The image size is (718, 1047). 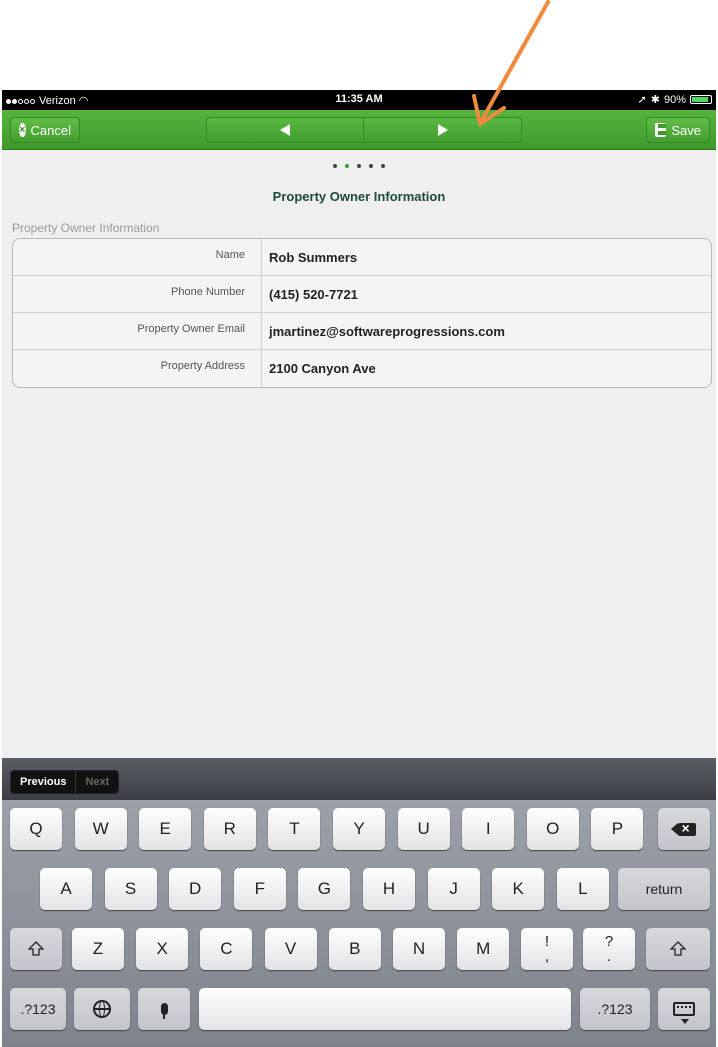 I want to click on key-n: N, so click(x=419, y=949).